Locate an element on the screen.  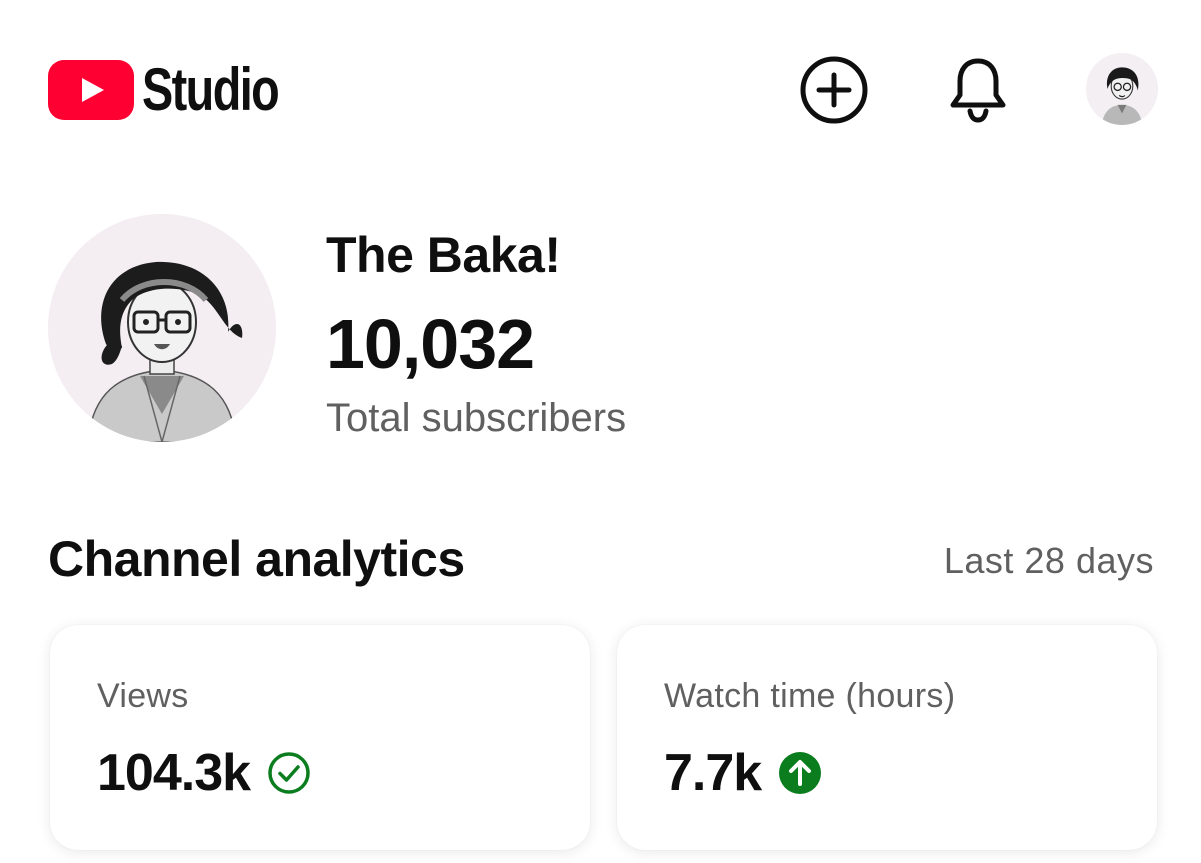
channel-avatar is located at coordinates (162, 328).